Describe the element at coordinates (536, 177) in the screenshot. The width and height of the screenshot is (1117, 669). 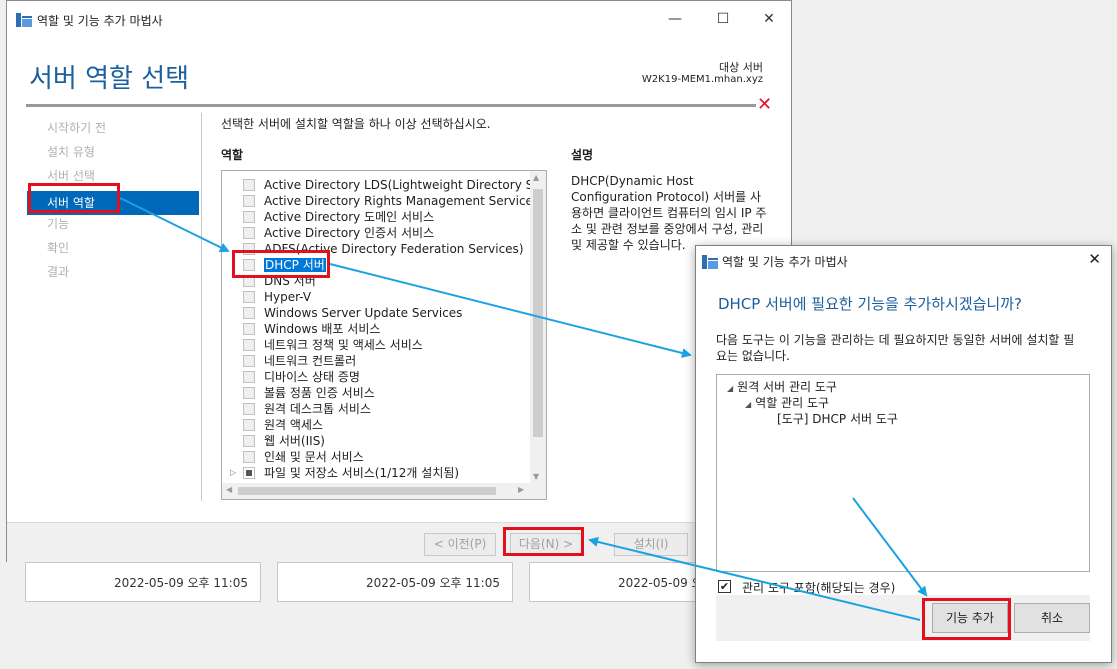
I see `scroll-up-icon: ▲` at that location.